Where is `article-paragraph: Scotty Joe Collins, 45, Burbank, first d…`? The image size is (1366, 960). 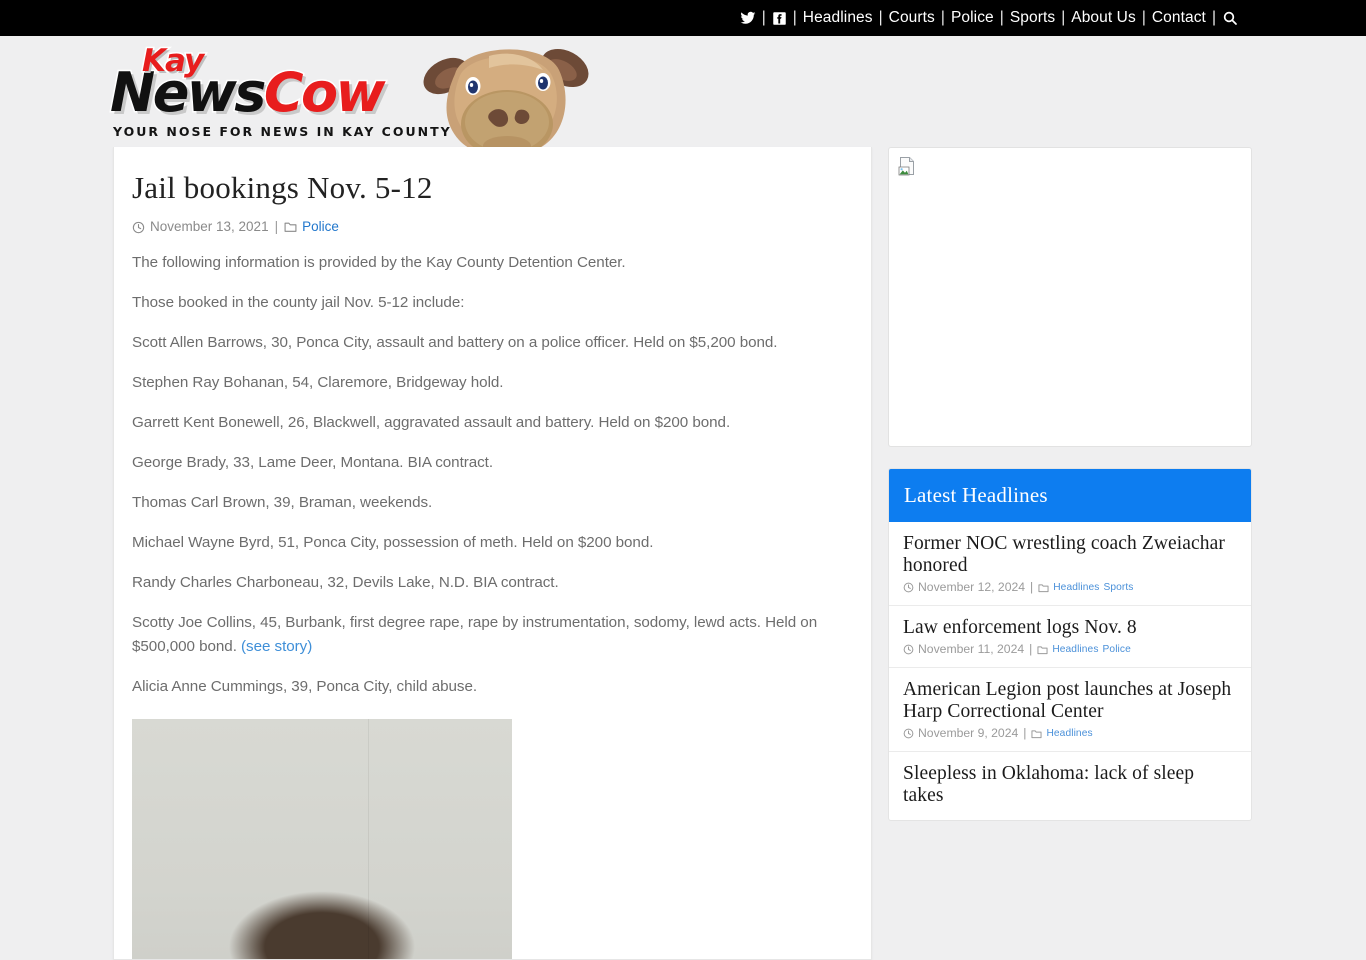
article-paragraph: Scotty Joe Collins, 45, Burbank, first d… is located at coordinates (492, 635).